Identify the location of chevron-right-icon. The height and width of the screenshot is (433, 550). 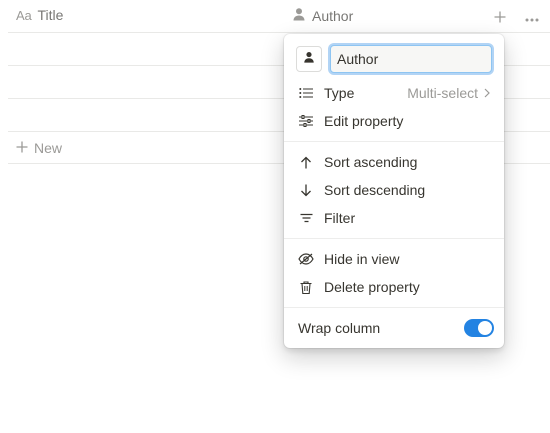
(487, 93).